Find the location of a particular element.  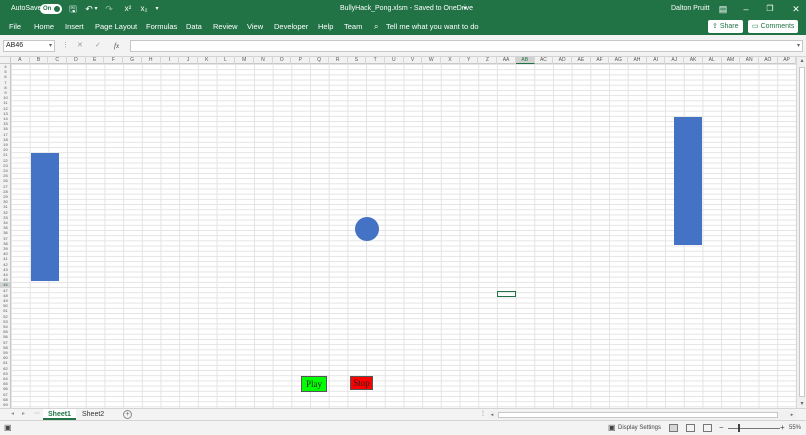

more-options-icon: ⋮ is located at coordinates (65, 46).